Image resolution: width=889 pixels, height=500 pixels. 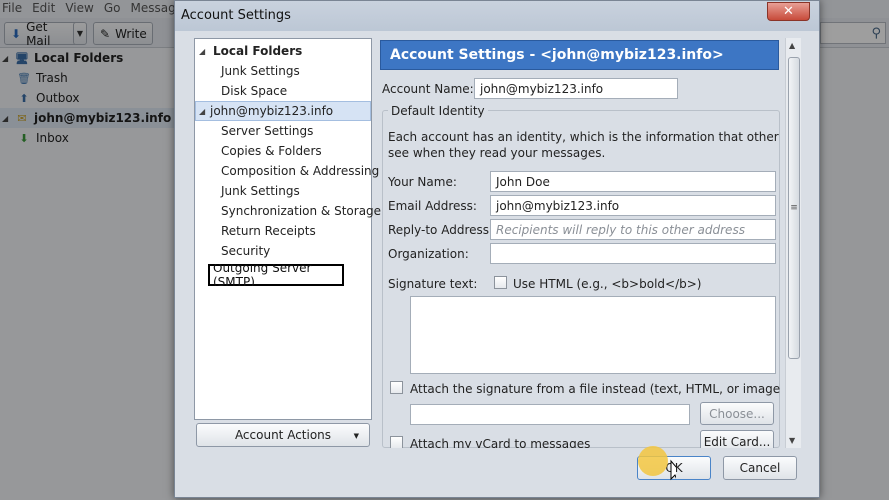 What do you see at coordinates (301, 211) in the screenshot?
I see `tree-sync-storage: Synchronization & Storage` at bounding box center [301, 211].